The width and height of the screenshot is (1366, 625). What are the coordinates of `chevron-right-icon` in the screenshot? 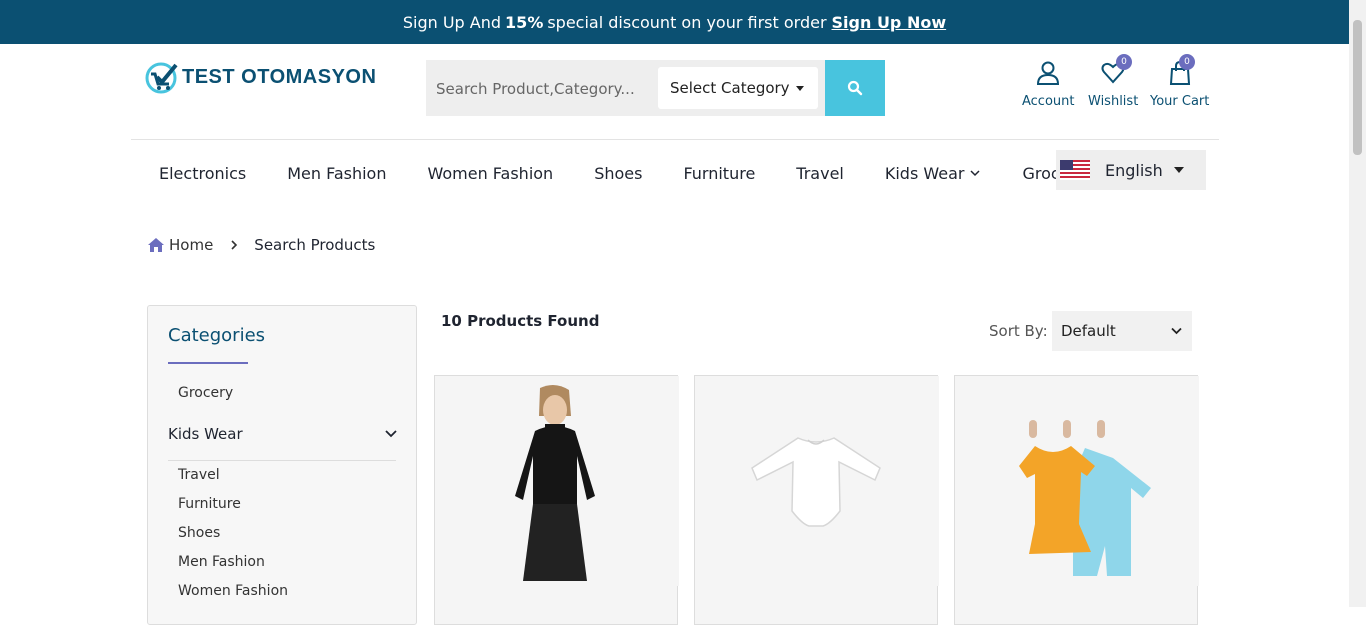 It's located at (234, 245).